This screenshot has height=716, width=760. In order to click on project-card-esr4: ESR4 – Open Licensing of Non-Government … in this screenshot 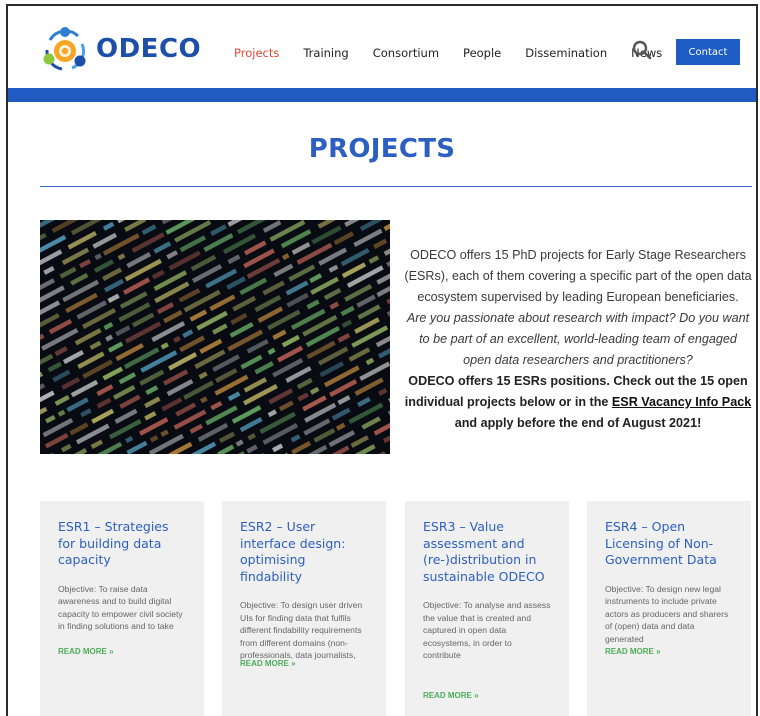, I will do `click(669, 608)`.